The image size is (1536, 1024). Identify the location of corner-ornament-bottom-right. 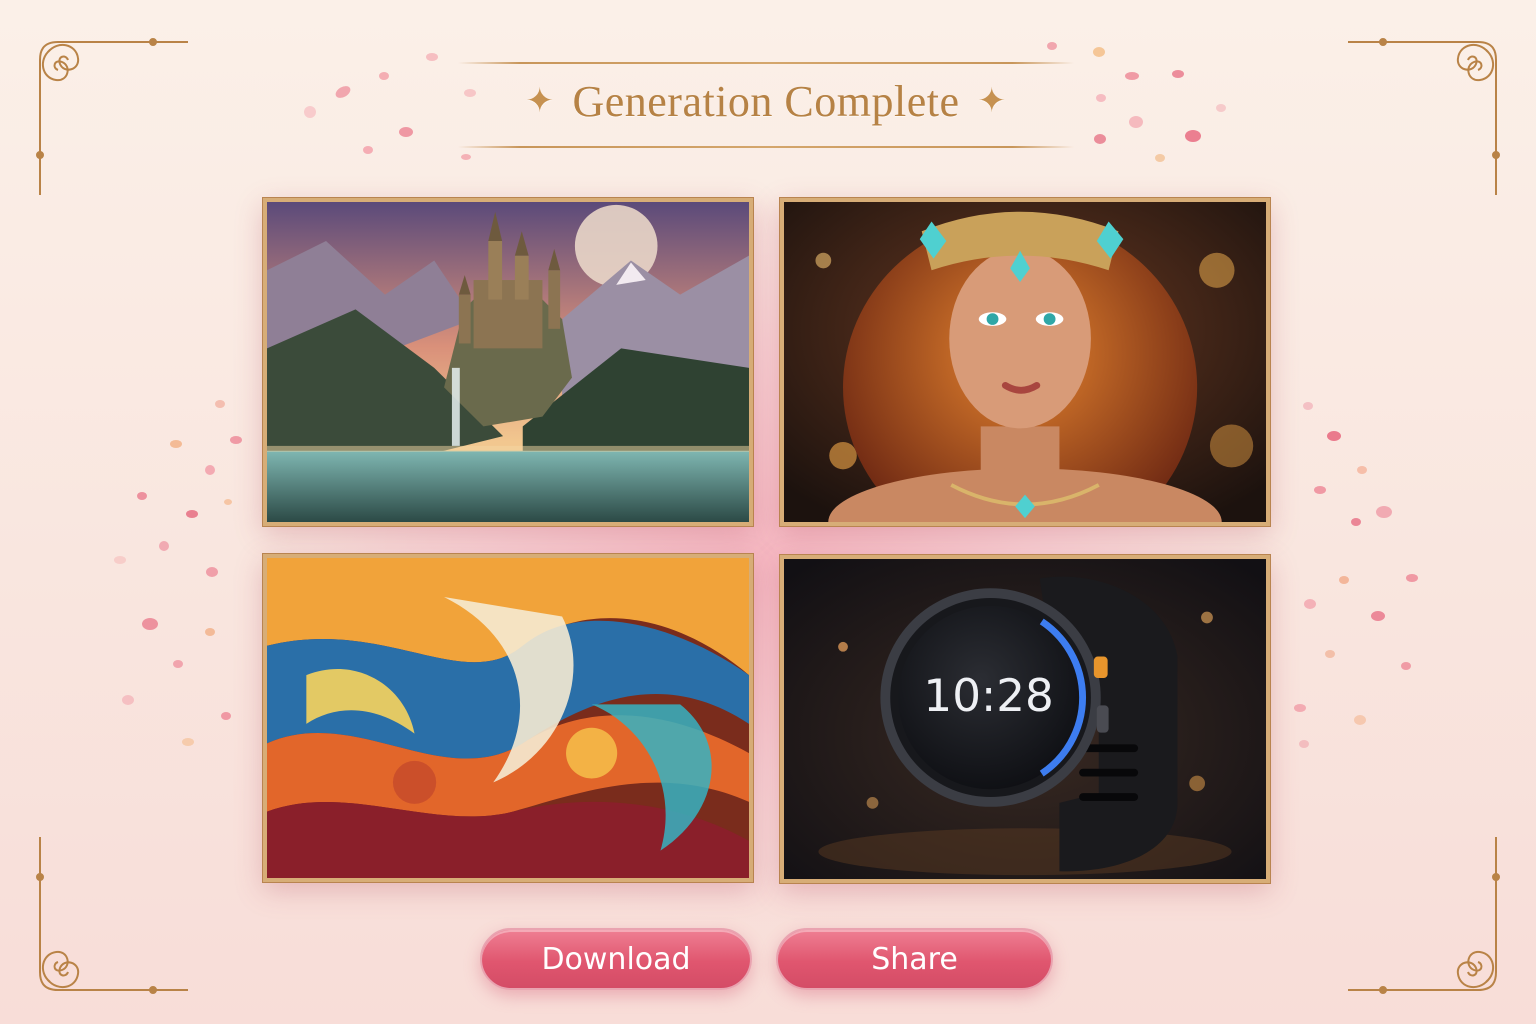
(1424, 915).